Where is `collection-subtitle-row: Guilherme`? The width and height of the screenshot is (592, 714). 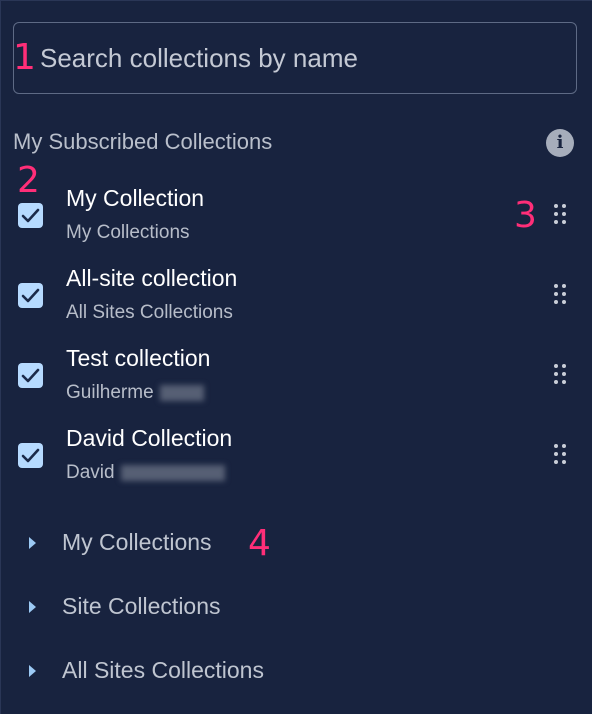 collection-subtitle-row: Guilherme is located at coordinates (135, 393).